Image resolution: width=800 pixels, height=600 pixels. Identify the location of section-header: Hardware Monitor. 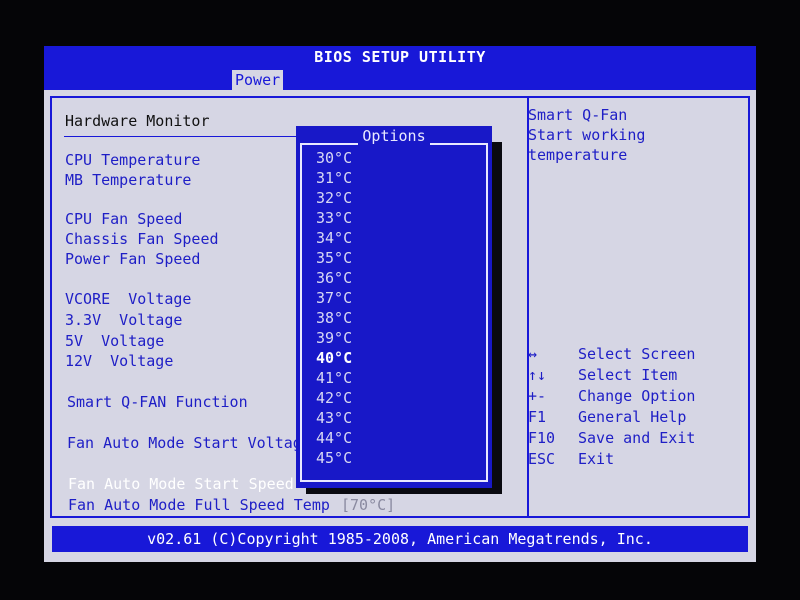
(137, 121).